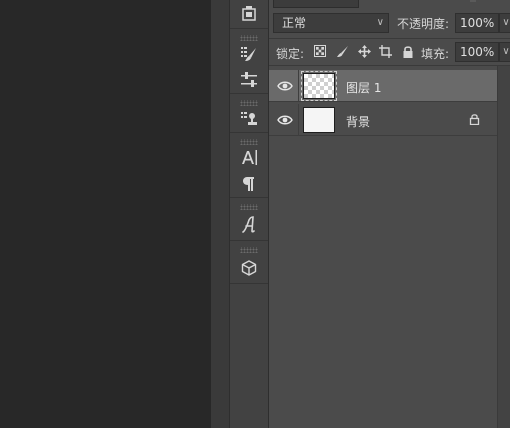  What do you see at coordinates (503, 247) in the screenshot?
I see `layers-scrollbar` at bounding box center [503, 247].